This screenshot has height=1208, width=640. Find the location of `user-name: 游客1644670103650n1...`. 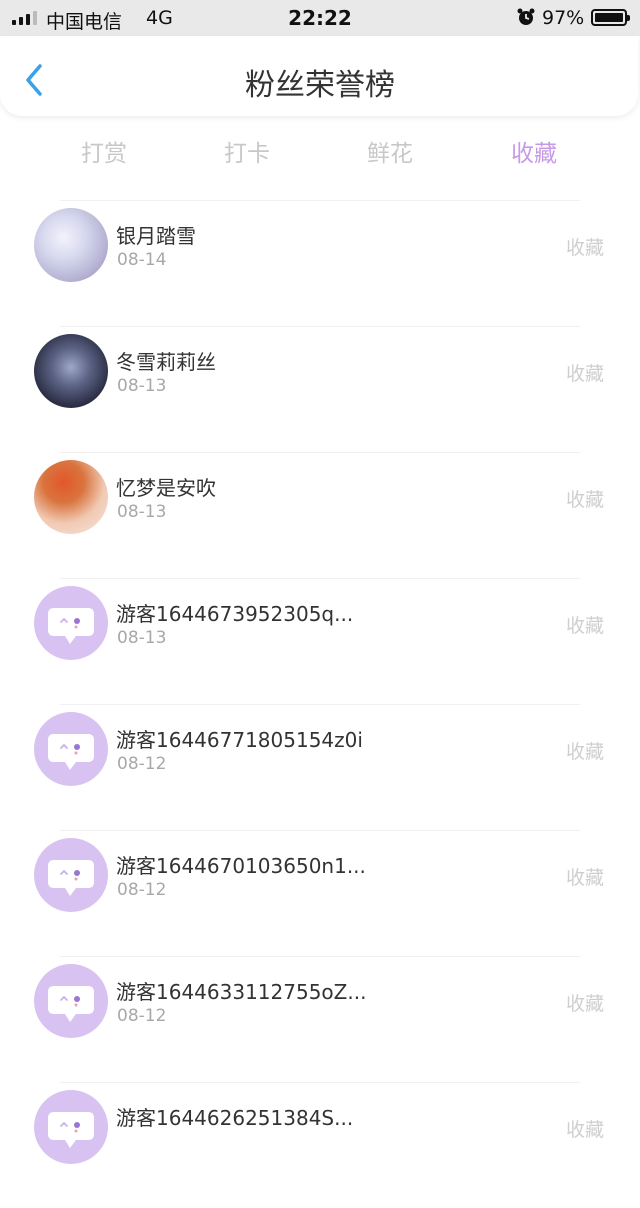

user-name: 游客1644670103650n1... is located at coordinates (241, 866).